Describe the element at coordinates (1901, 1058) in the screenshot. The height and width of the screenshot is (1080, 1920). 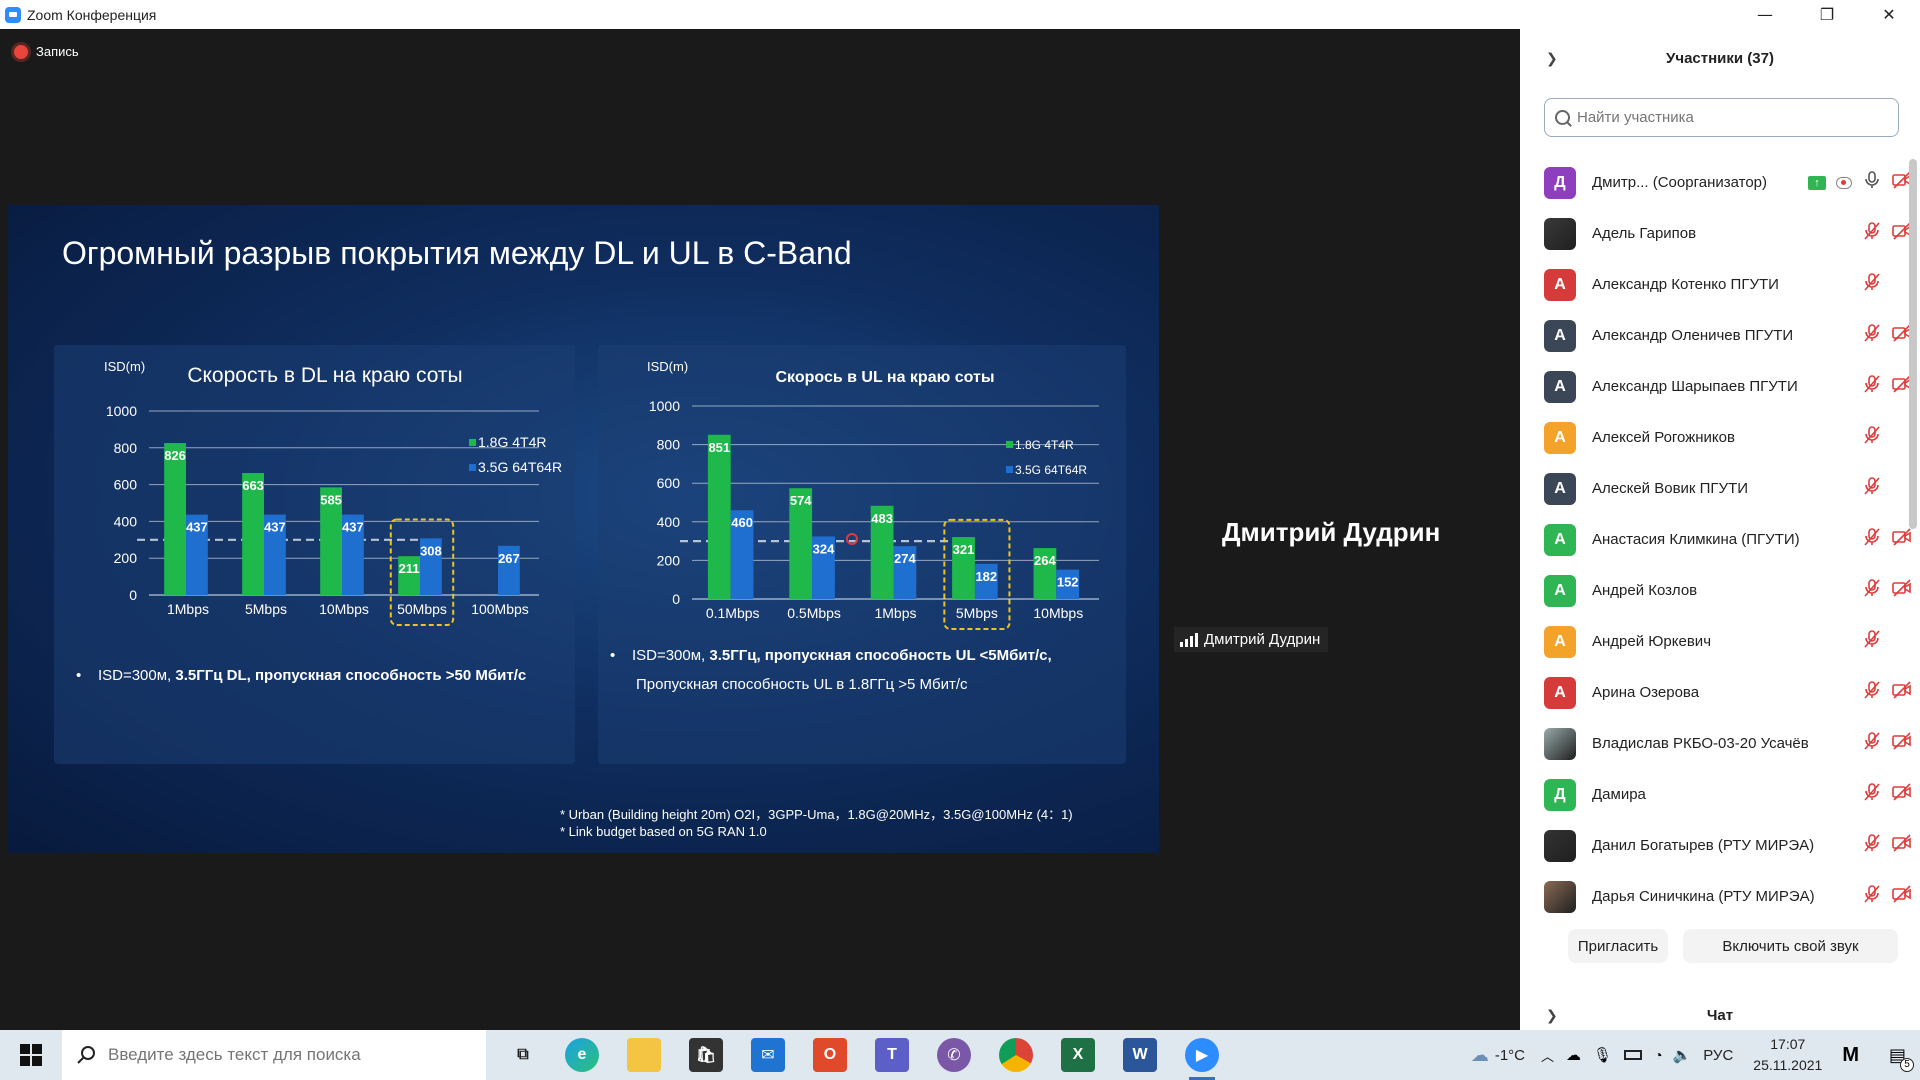
I see `notifications-icon: ▤ 5` at that location.